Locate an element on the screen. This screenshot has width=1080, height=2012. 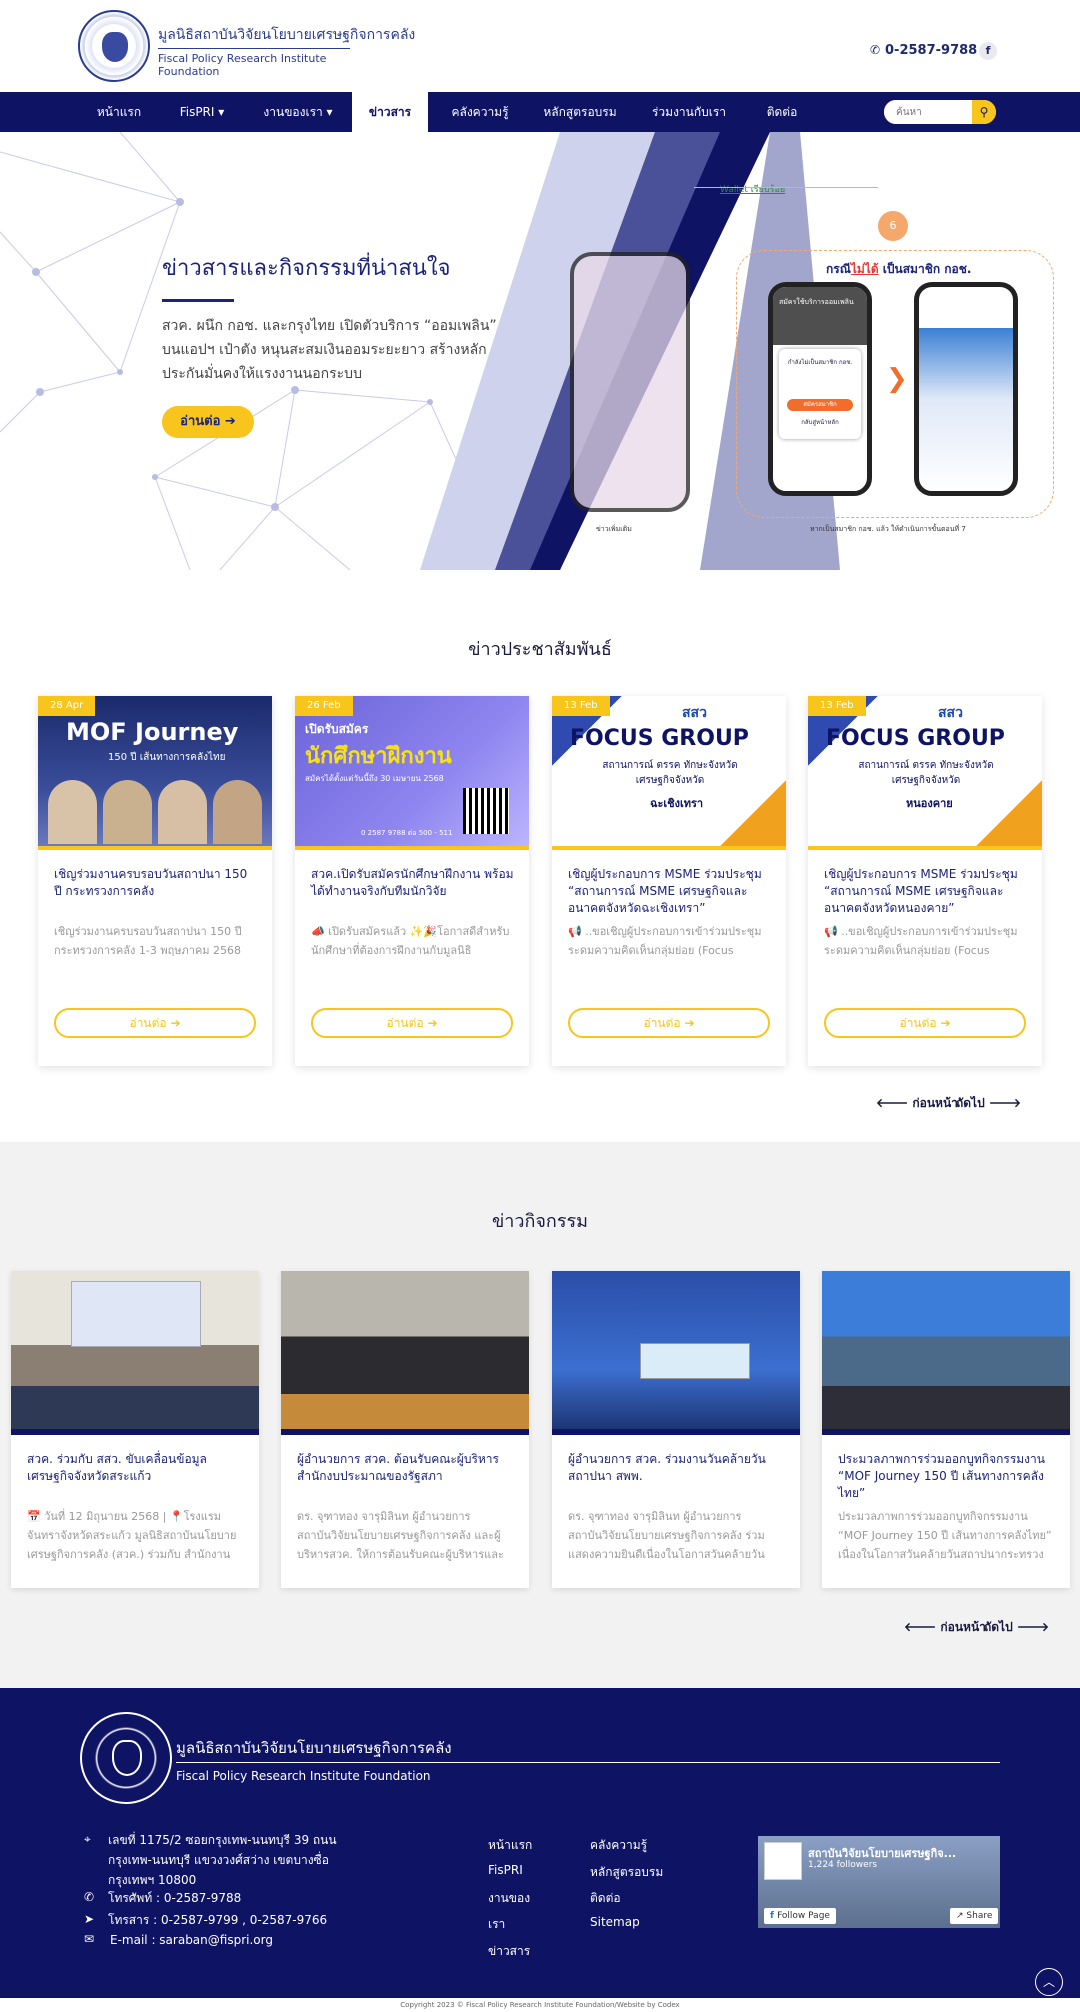
speakers-photo is located at coordinates (155, 812).